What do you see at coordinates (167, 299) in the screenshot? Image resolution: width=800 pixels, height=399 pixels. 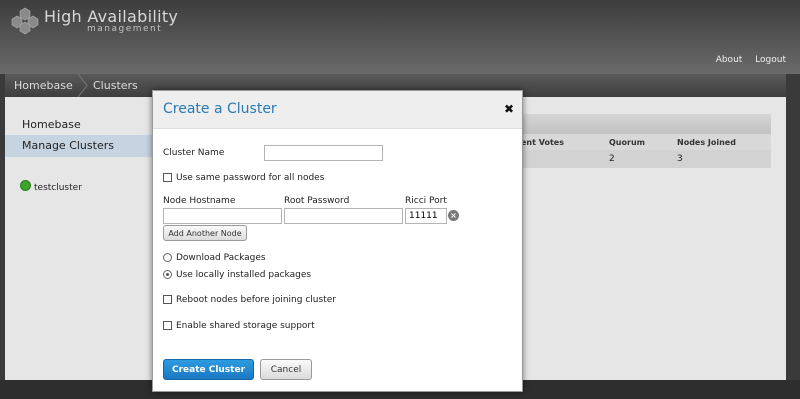 I see `reboot-nodes-checkbox` at bounding box center [167, 299].